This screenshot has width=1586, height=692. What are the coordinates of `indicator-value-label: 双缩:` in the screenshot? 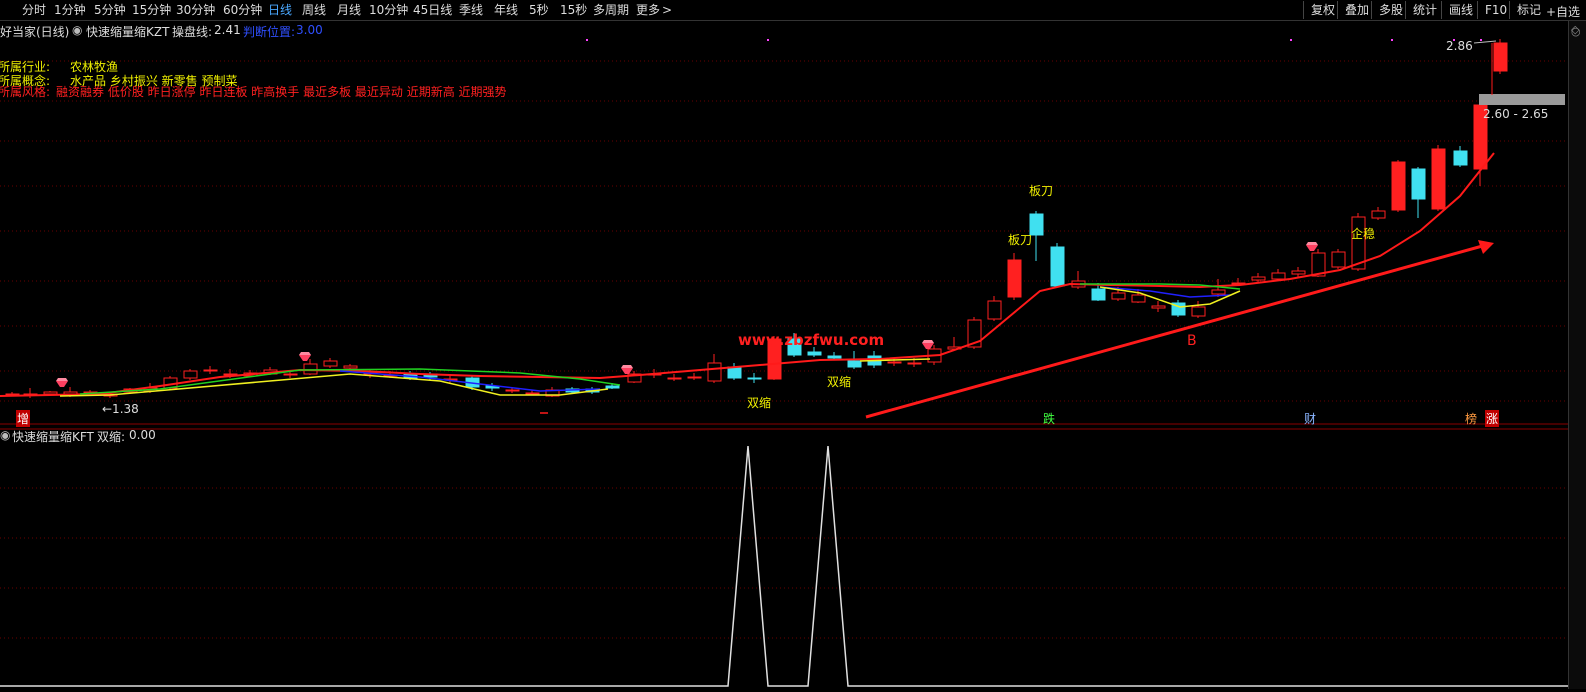 It's located at (111, 437).